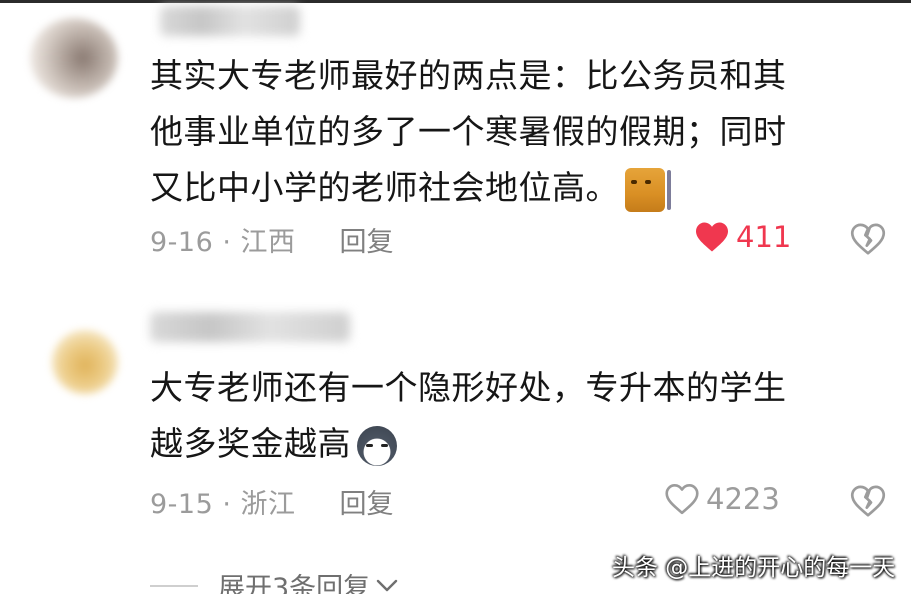 The image size is (911, 594). I want to click on cat-emoji-icon, so click(648, 189).